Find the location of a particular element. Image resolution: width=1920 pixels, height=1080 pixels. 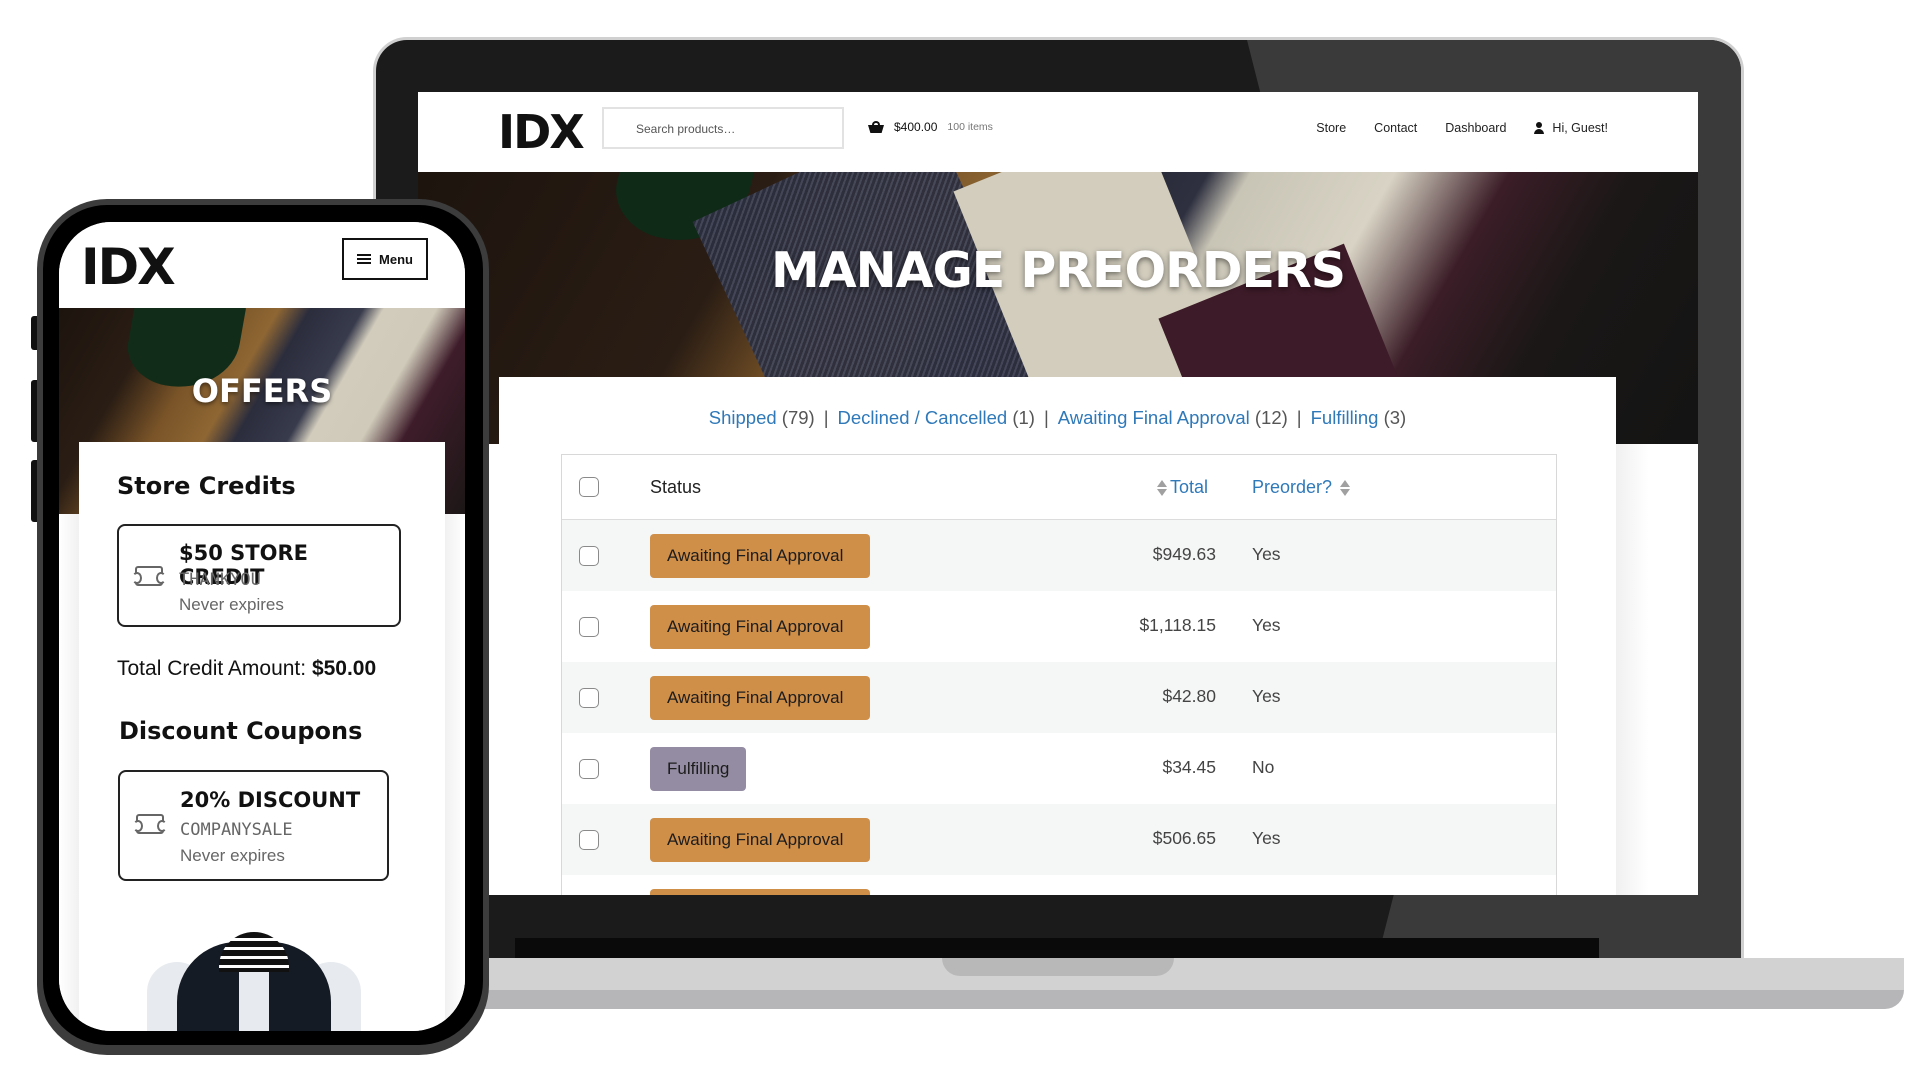

filter-shipped-count: (79) is located at coordinates (798, 417).